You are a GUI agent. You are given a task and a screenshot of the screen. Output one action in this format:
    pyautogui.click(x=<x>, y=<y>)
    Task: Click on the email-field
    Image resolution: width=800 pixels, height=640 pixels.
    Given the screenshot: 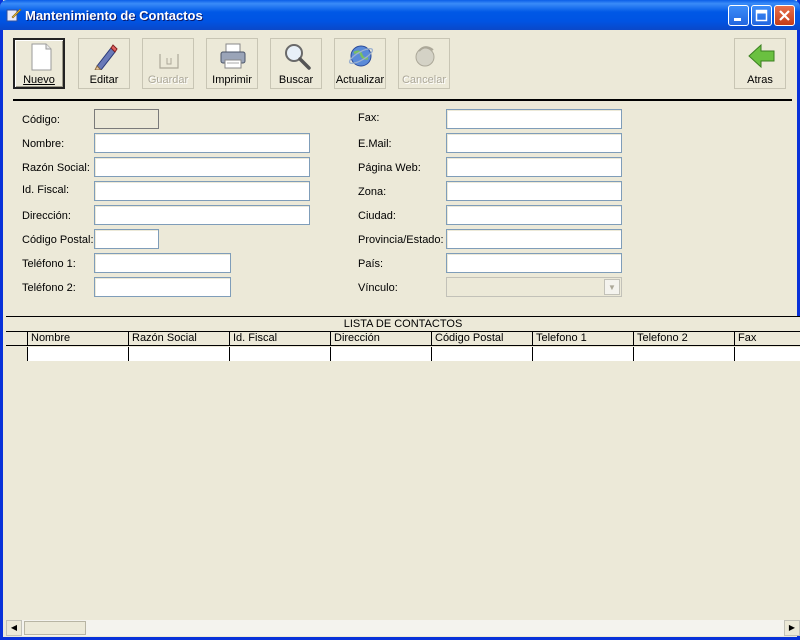 What is the action you would take?
    pyautogui.click(x=534, y=143)
    